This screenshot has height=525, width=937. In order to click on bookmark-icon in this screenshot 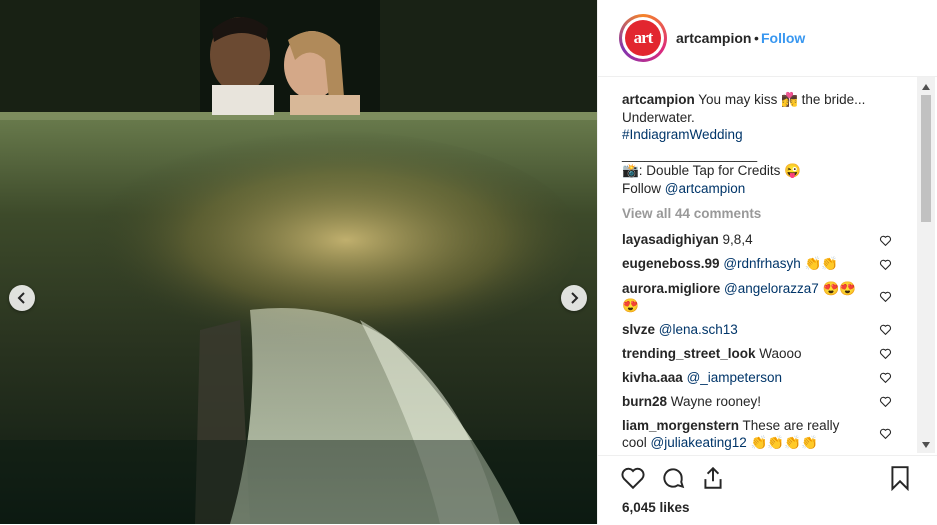, I will do `click(900, 478)`.